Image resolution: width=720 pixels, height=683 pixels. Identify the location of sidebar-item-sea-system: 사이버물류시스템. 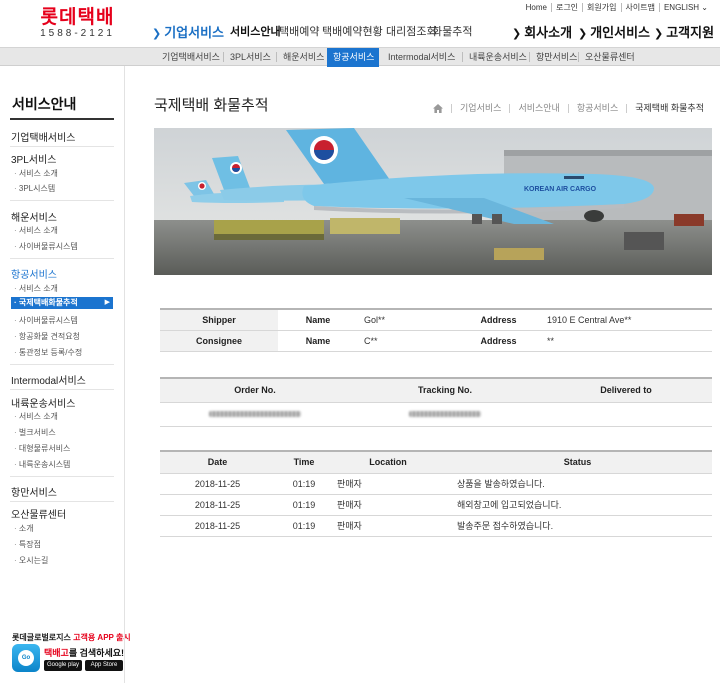
(46, 246).